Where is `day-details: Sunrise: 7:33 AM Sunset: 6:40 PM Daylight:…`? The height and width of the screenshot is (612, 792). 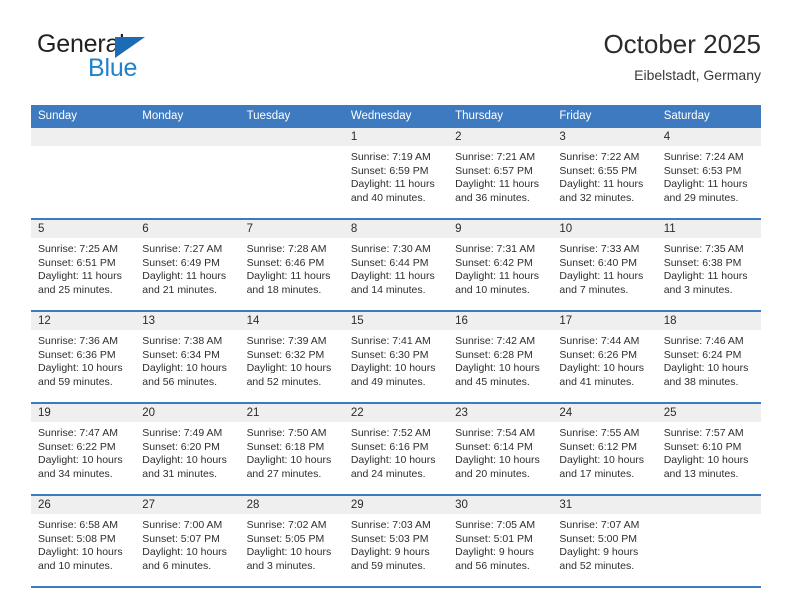 day-details: Sunrise: 7:33 AM Sunset: 6:40 PM Daylight:… is located at coordinates (604, 274).